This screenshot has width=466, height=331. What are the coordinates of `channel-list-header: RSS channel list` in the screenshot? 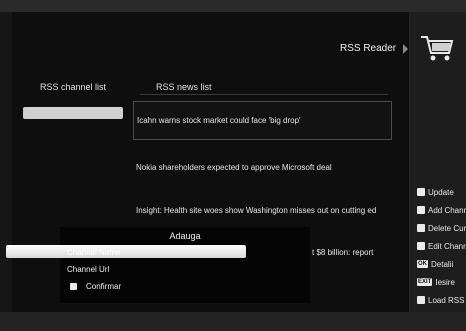 It's located at (73, 87).